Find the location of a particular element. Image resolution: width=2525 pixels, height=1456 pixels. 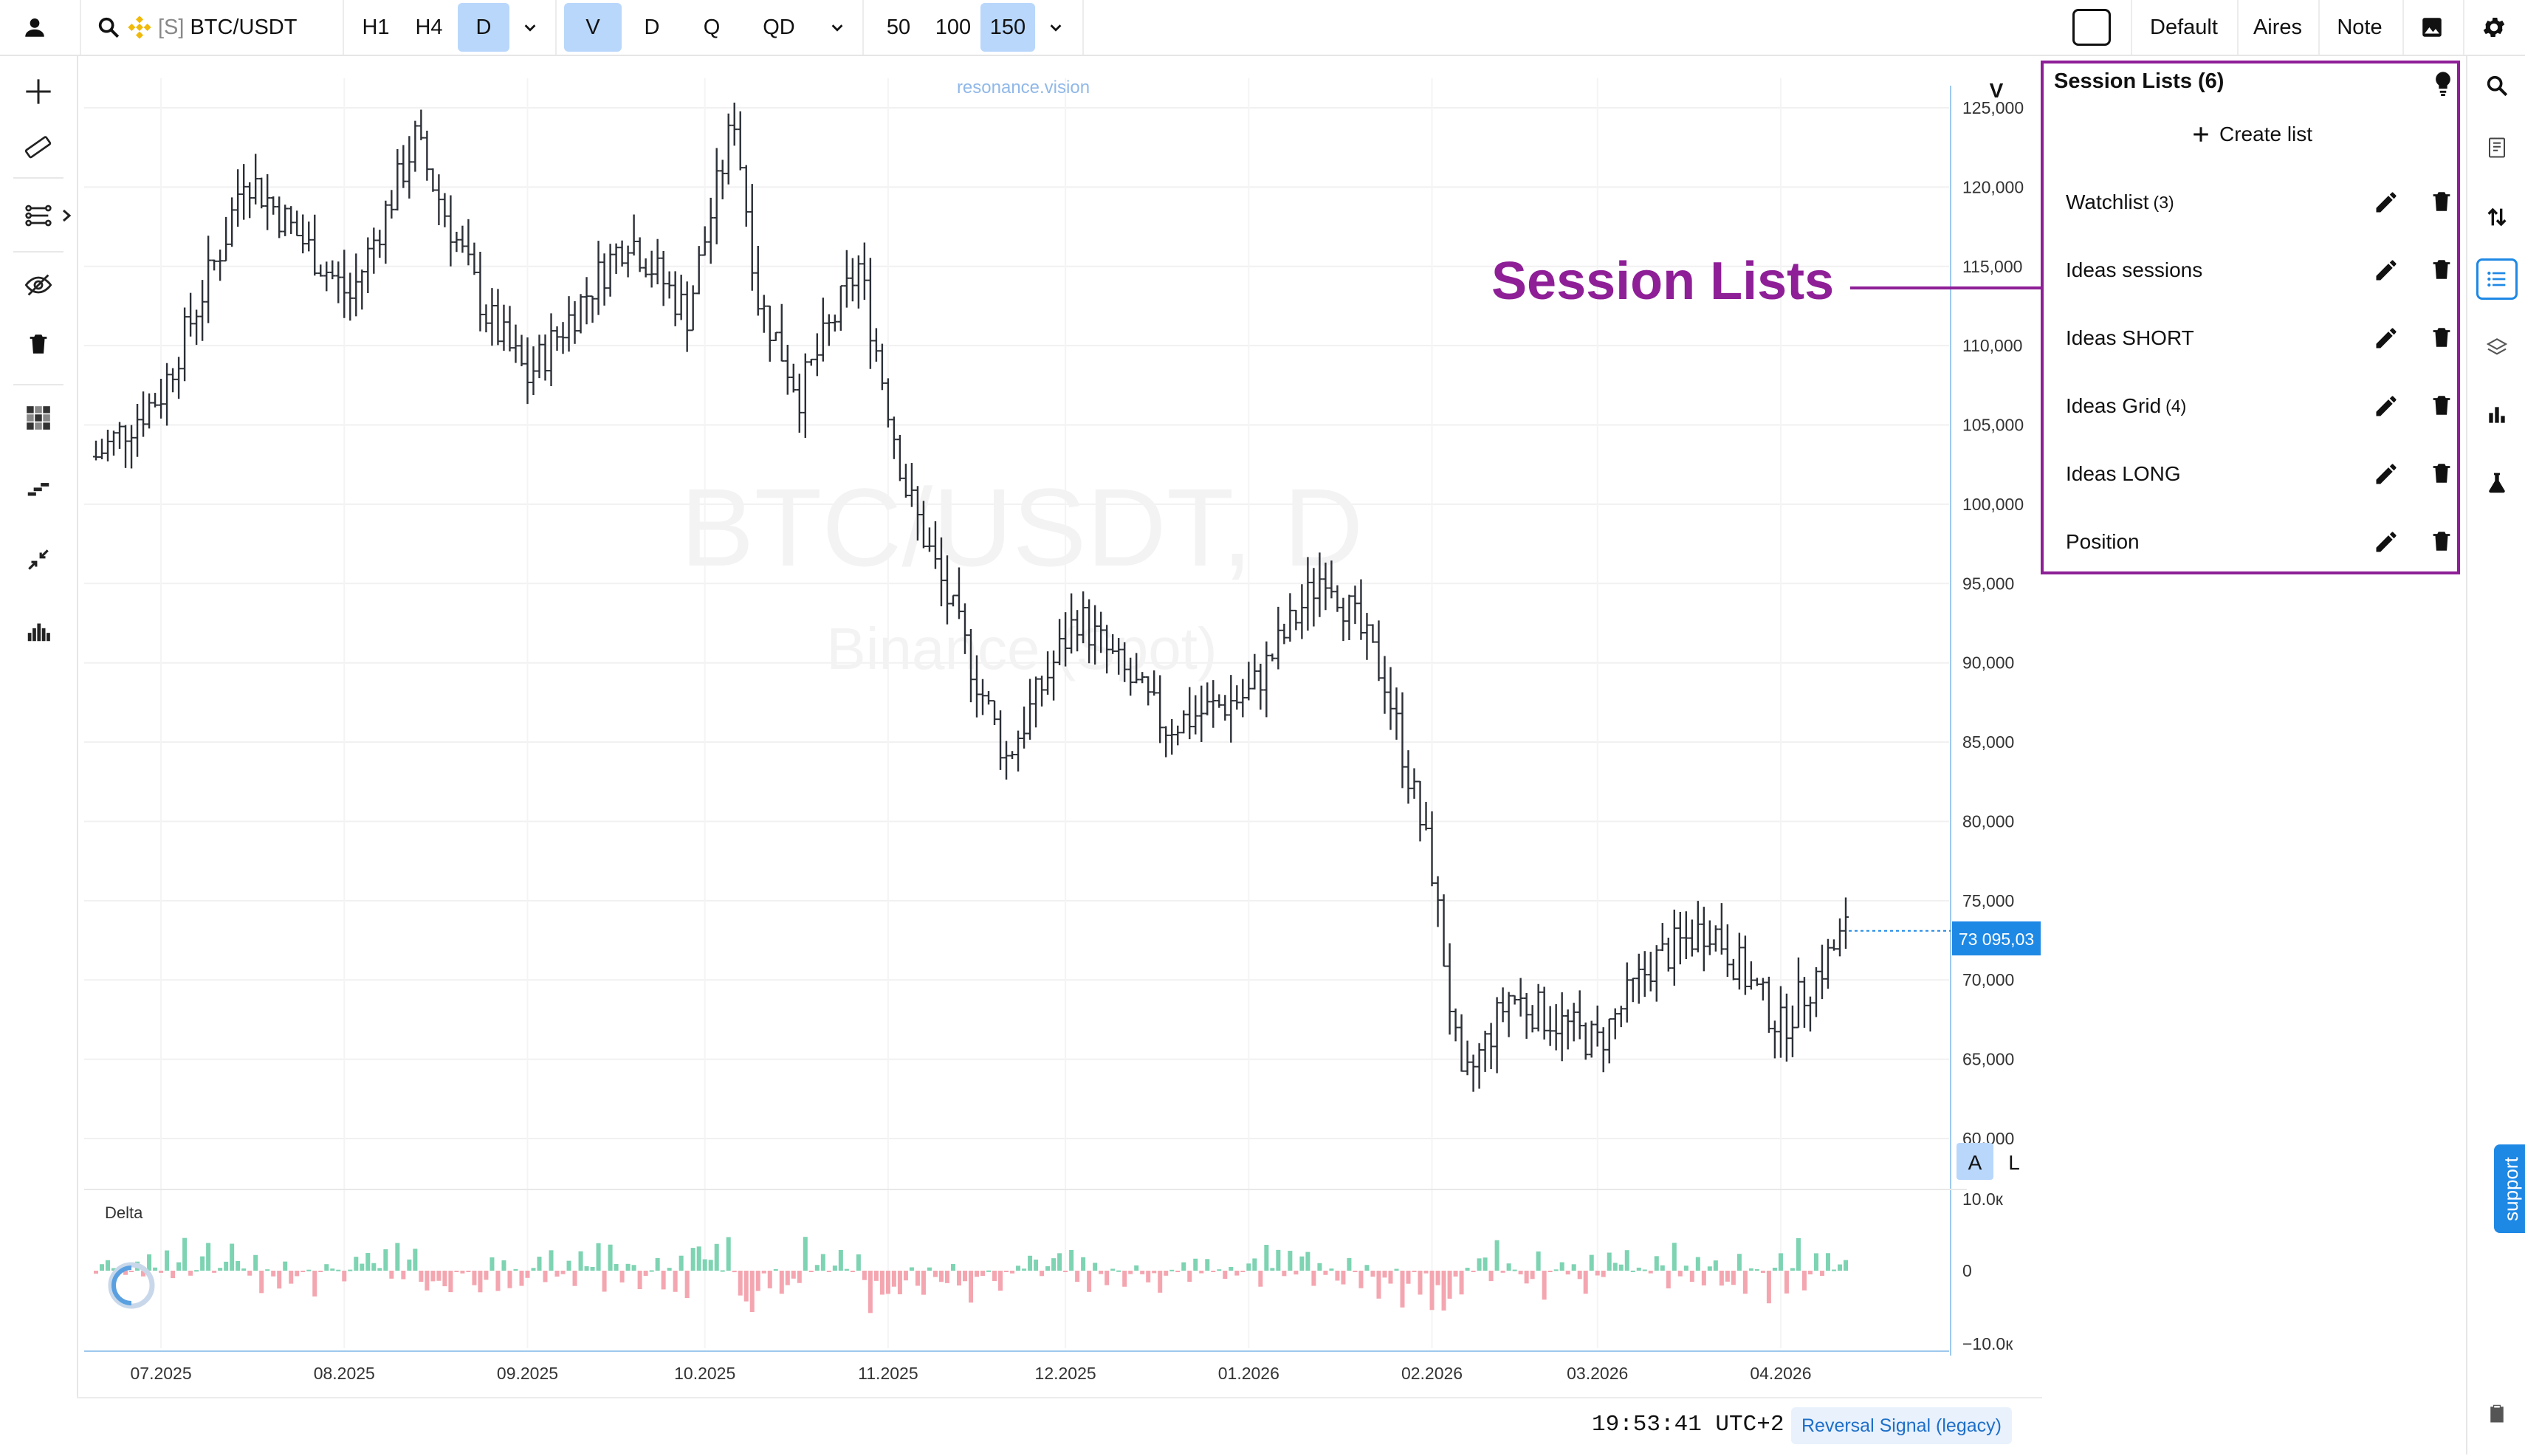

volume-profile-tool is located at coordinates (39, 631).